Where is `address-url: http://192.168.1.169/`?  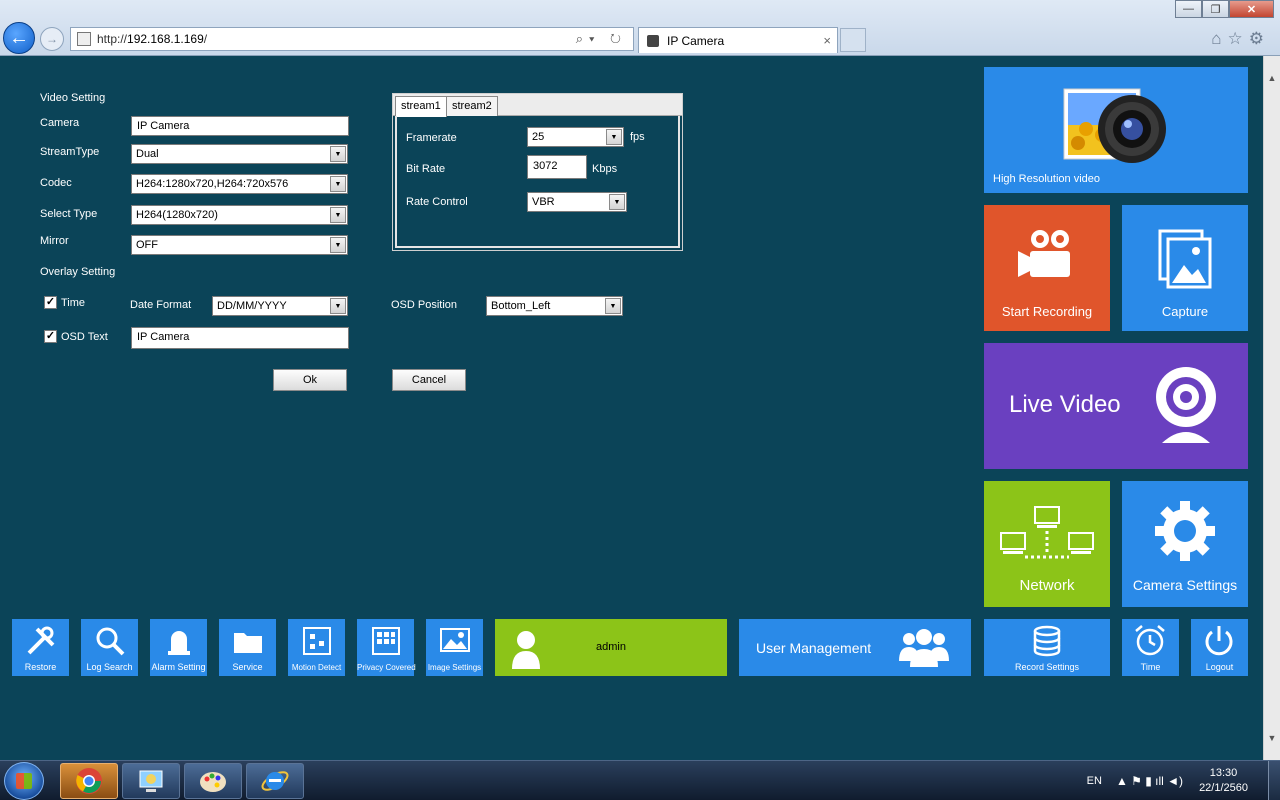
address-url: http://192.168.1.169/ is located at coordinates (152, 39).